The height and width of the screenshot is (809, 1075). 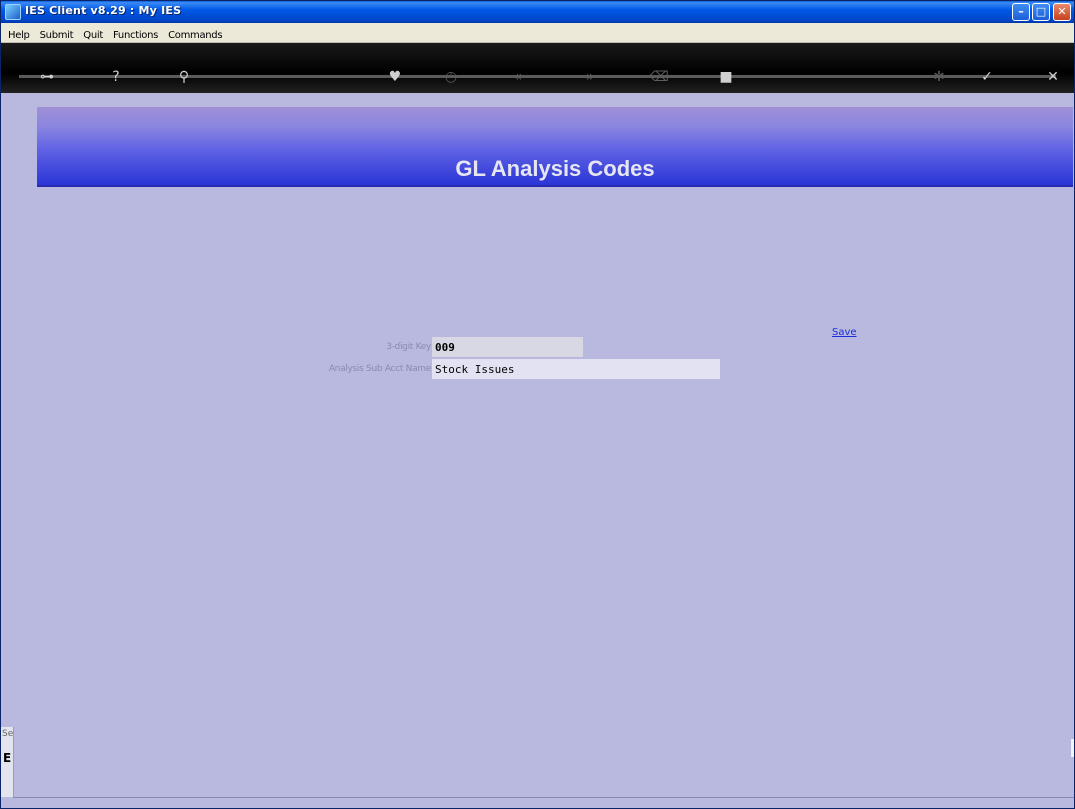 What do you see at coordinates (576, 369) in the screenshot?
I see `name-input` at bounding box center [576, 369].